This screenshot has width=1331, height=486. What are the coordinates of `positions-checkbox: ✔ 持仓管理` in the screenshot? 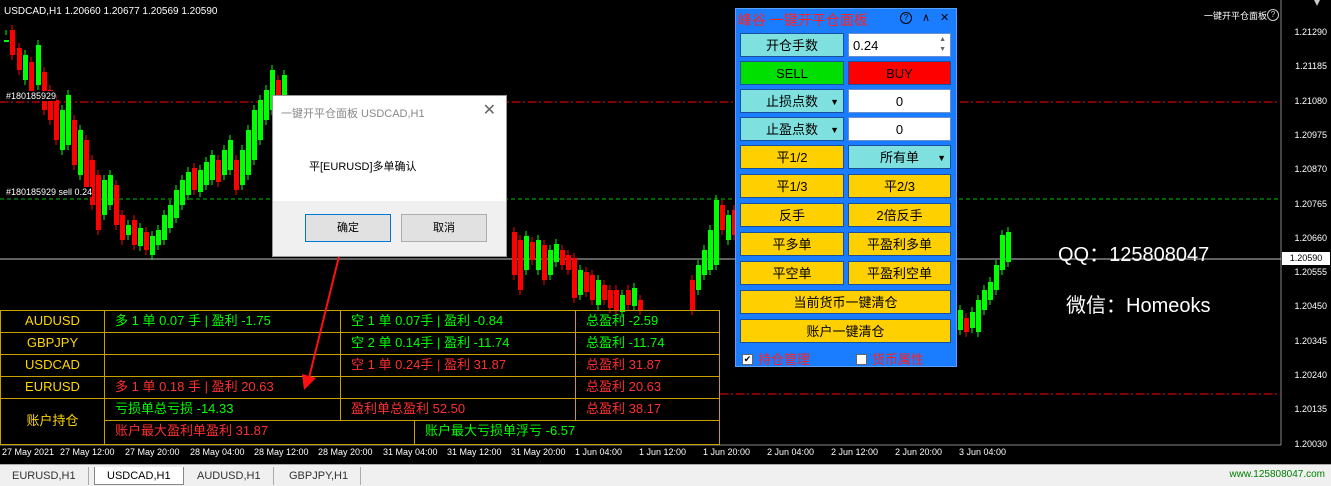 It's located at (776, 358).